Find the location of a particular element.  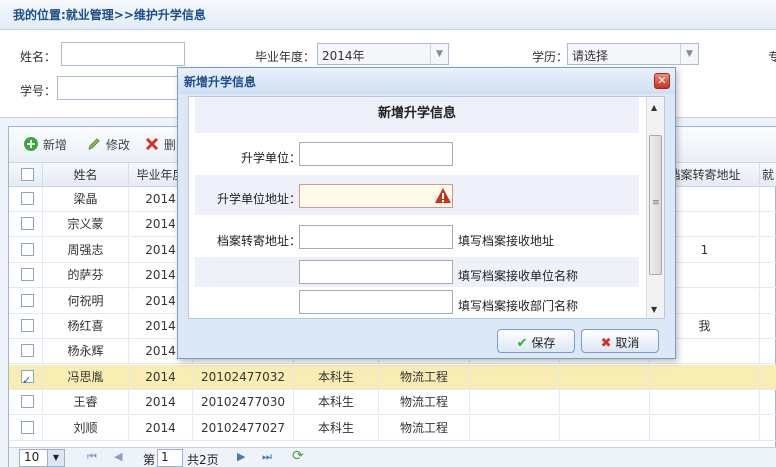

cancel-icon: ✖ is located at coordinates (606, 343).